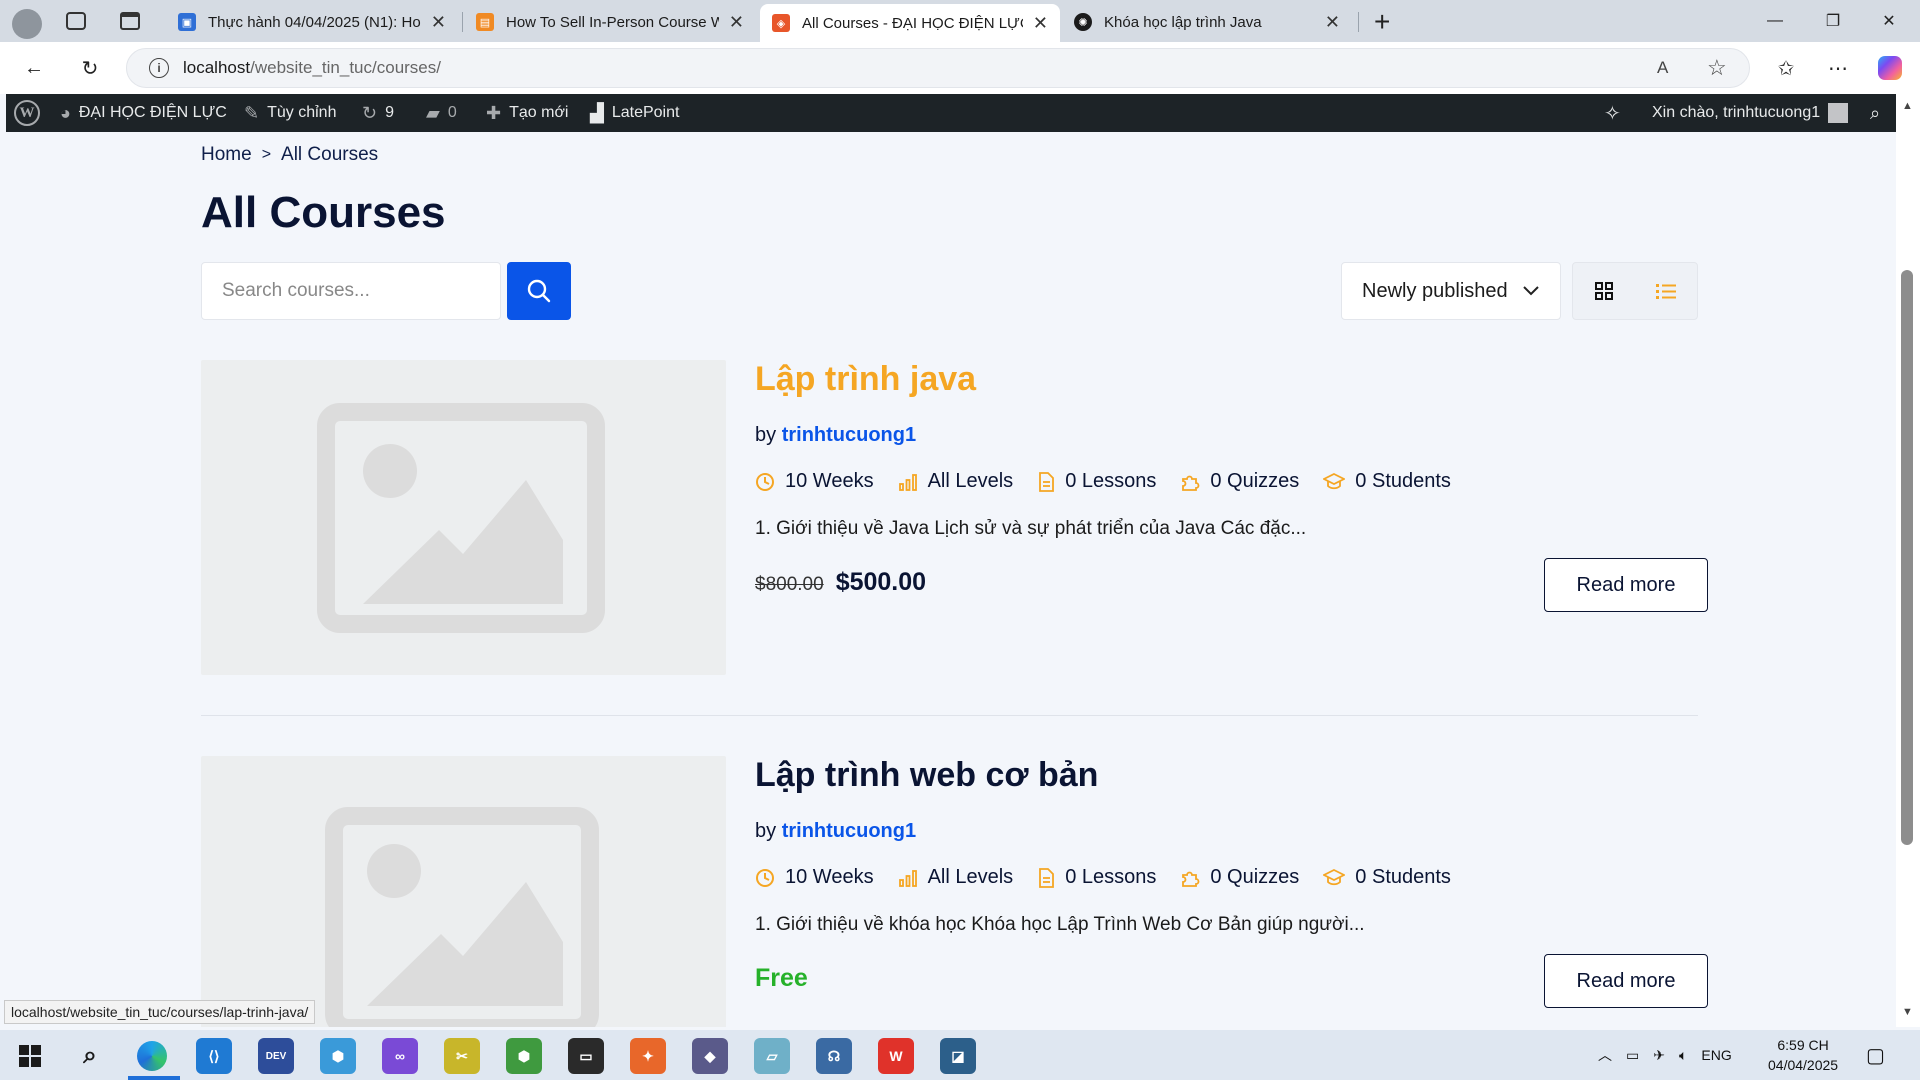 The image size is (1920, 1080). What do you see at coordinates (1875, 113) in the screenshot?
I see `admin-search-menu: ⌕` at bounding box center [1875, 113].